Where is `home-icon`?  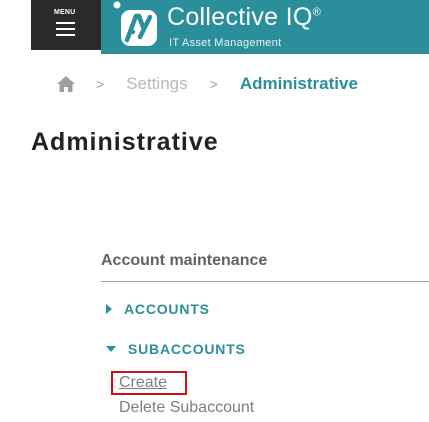 home-icon is located at coordinates (66, 84).